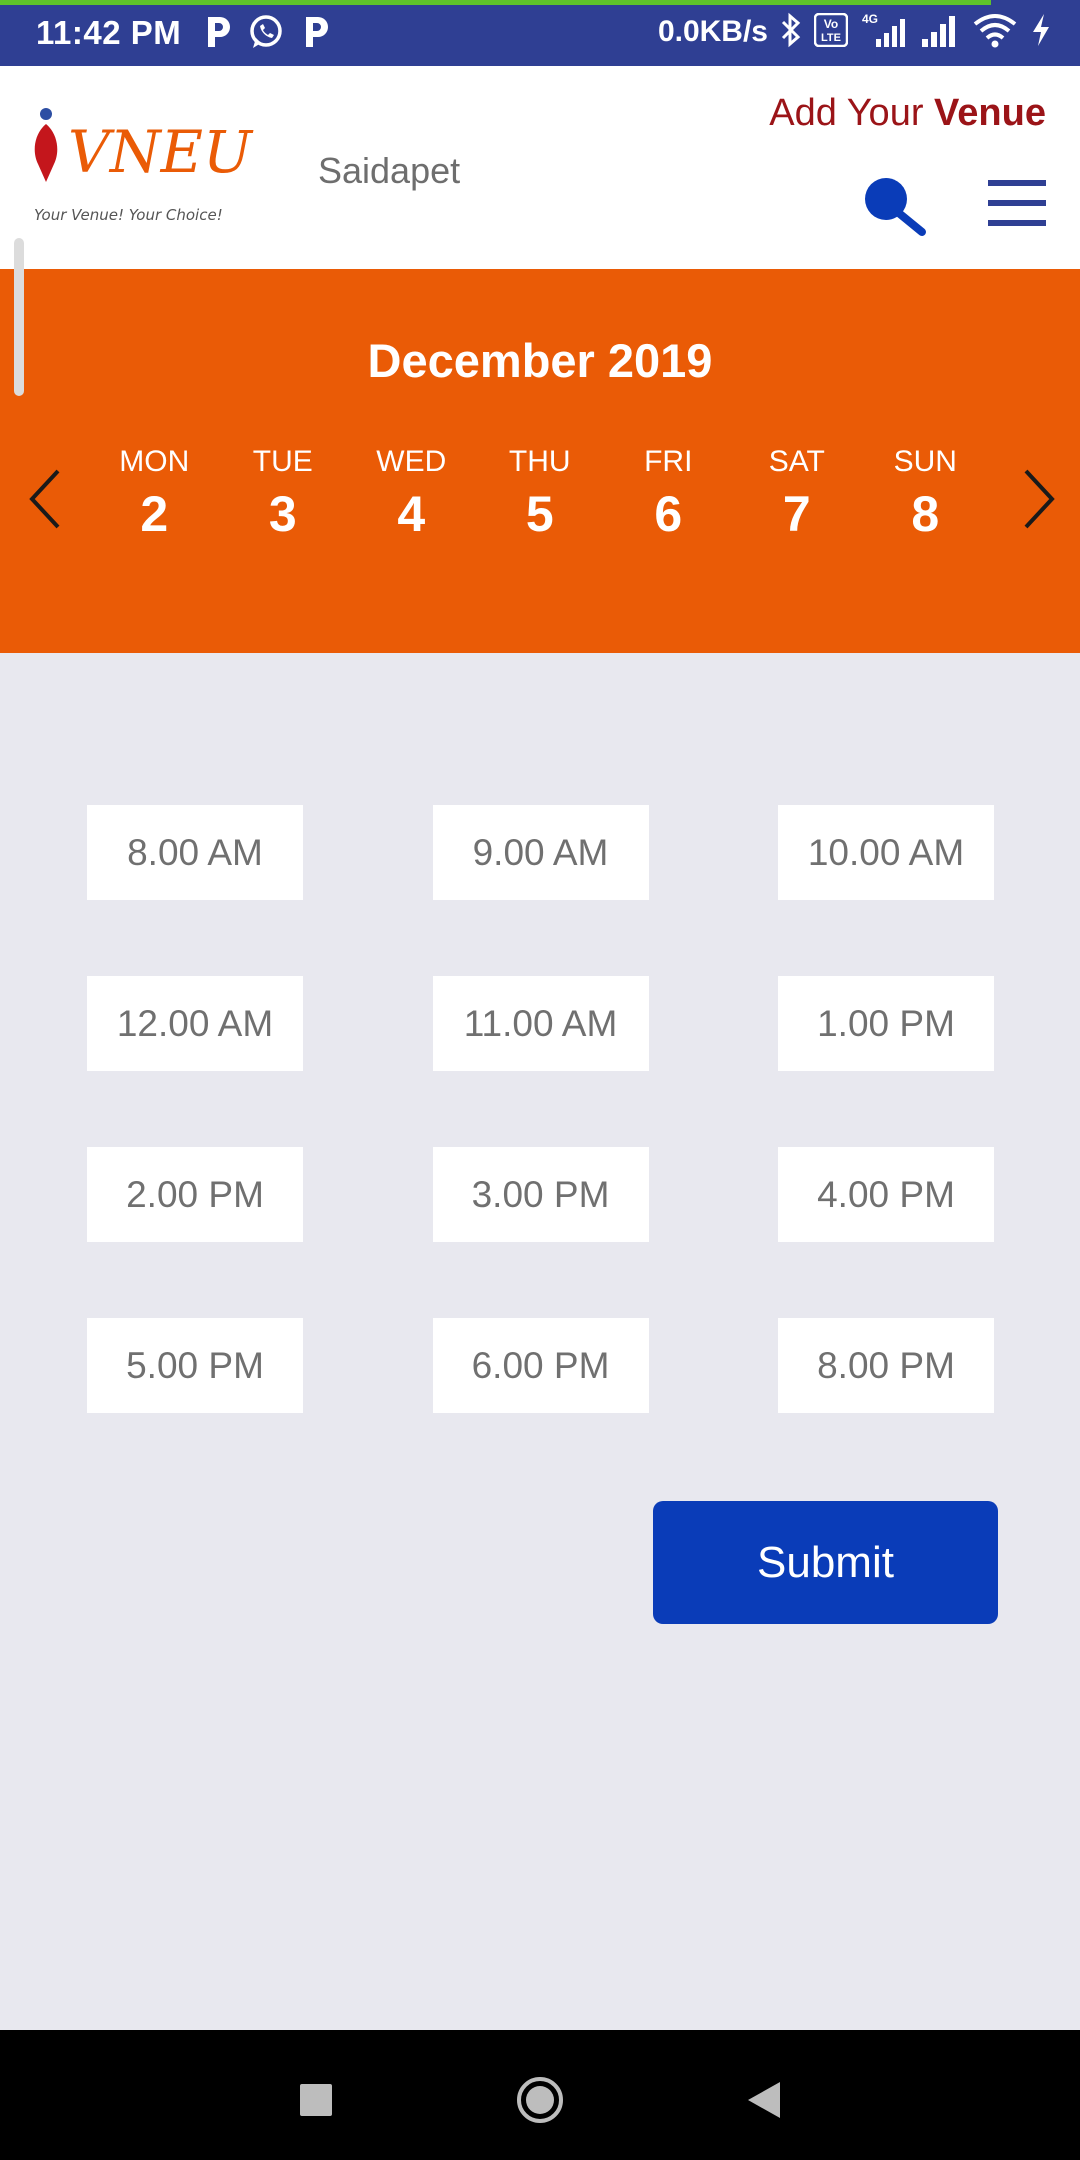 This screenshot has height=2160, width=1080. Describe the element at coordinates (161, 152) in the screenshot. I see `logo-wordmark: VNEU` at that location.